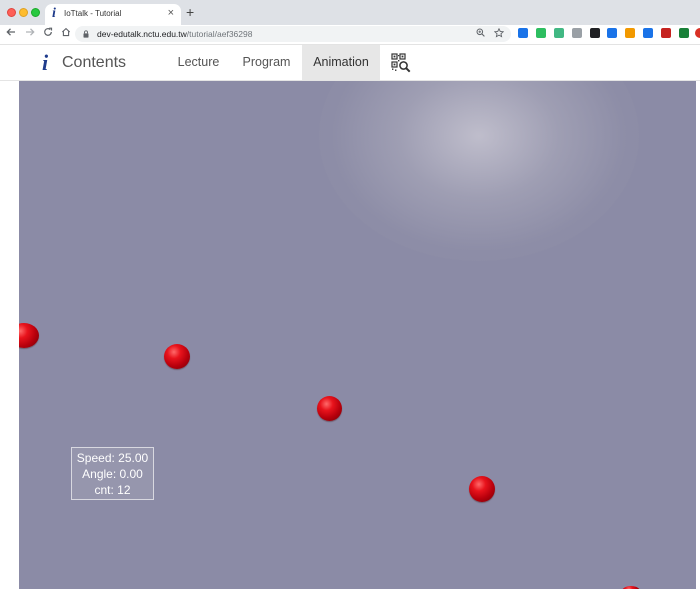  What do you see at coordinates (523, 33) in the screenshot?
I see `ext-person-icon` at bounding box center [523, 33].